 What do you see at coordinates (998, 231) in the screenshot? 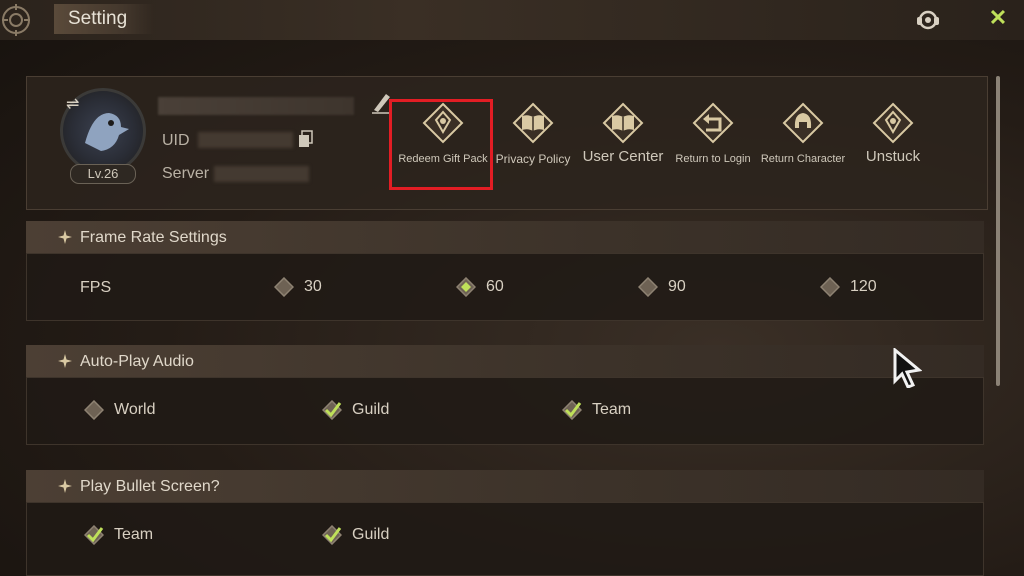
I see `scrollbar` at bounding box center [998, 231].